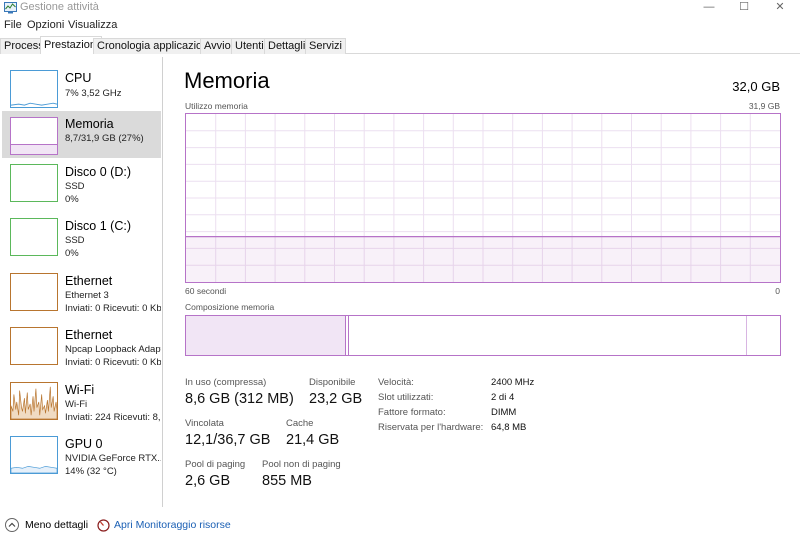  I want to click on cache-value: 21,4 GB, so click(313, 440).